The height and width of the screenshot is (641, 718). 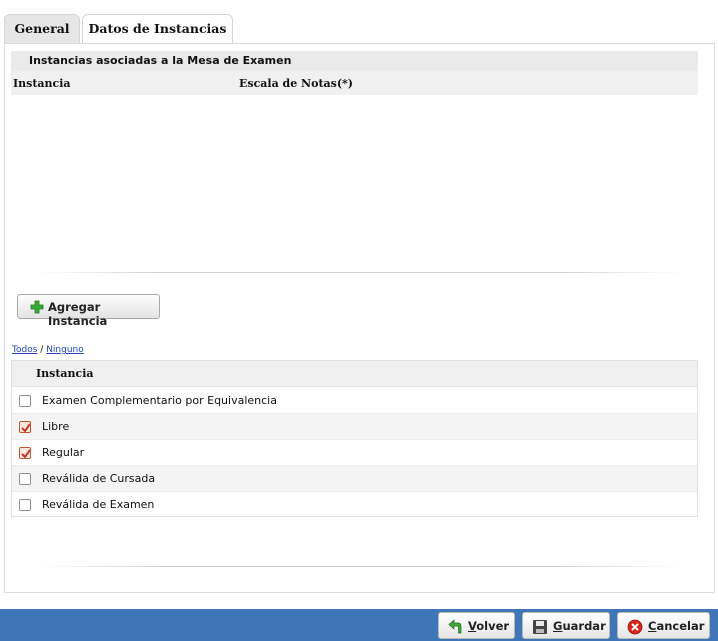 I want to click on list-item-label: Libre, so click(x=56, y=426).